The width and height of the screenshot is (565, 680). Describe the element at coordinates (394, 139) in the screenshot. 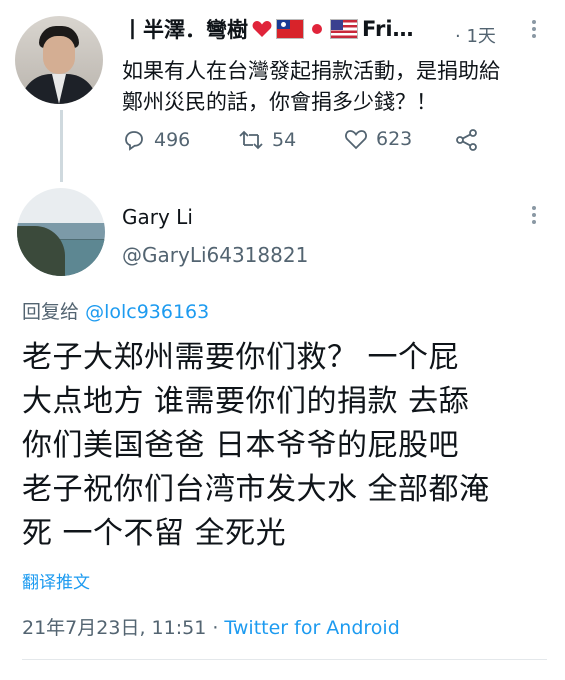

I see `like-count: 623` at that location.